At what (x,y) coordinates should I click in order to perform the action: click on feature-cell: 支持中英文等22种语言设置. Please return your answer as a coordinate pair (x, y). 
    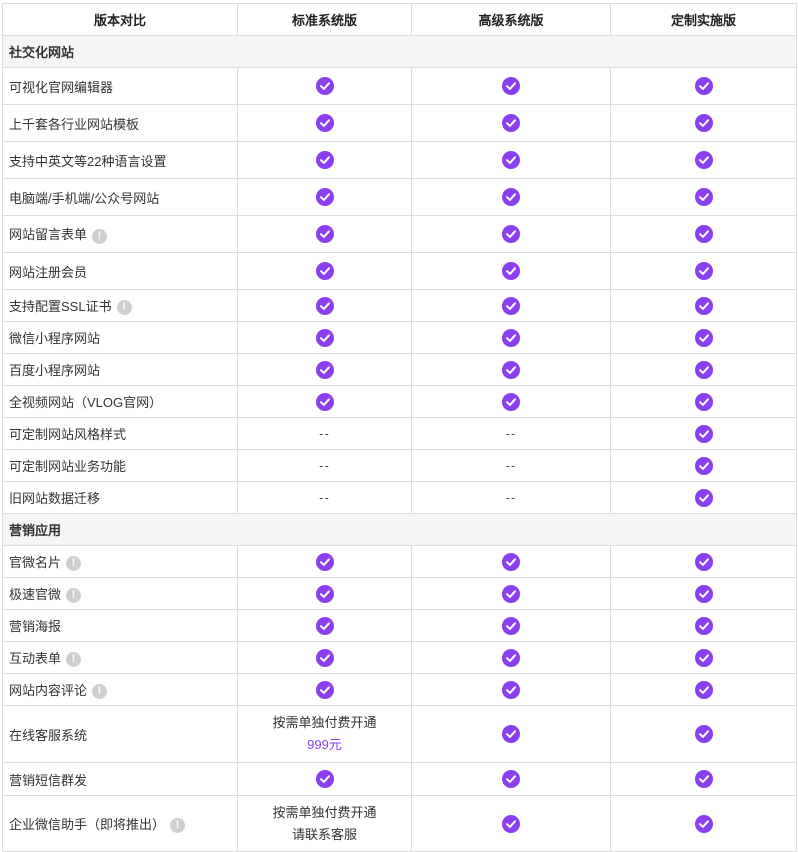
    Looking at the image, I should click on (120, 160).